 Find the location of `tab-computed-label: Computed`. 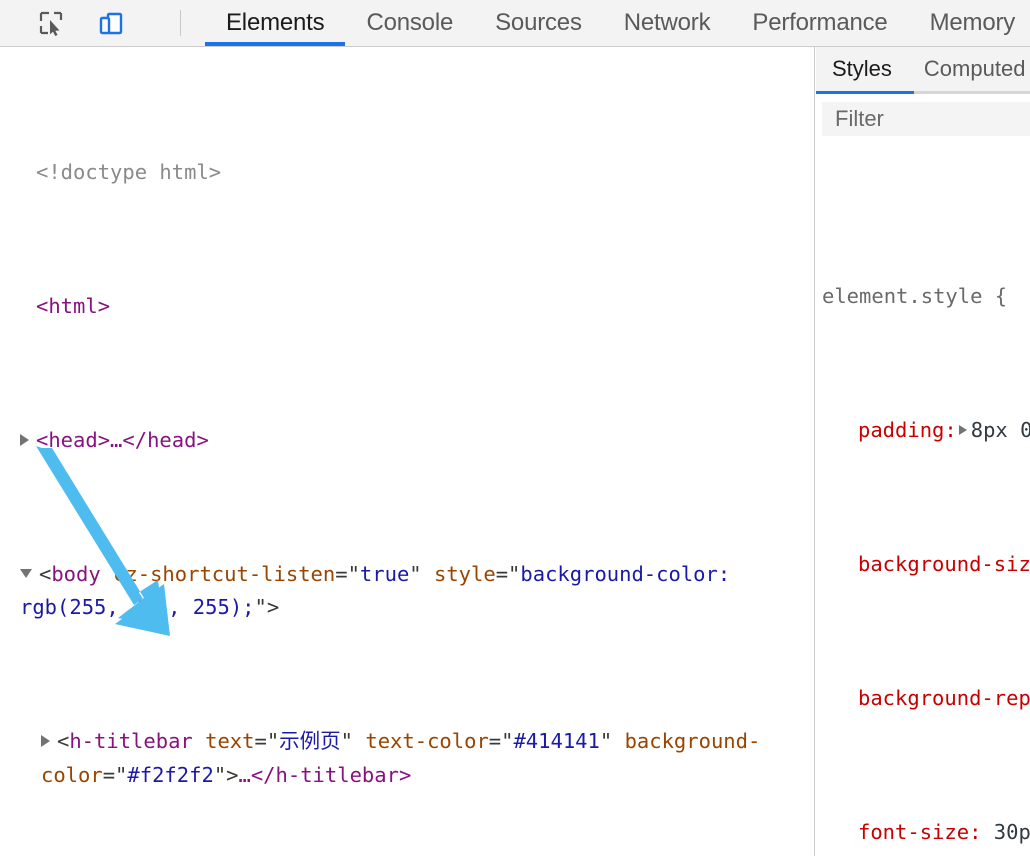

tab-computed-label: Computed is located at coordinates (974, 68).